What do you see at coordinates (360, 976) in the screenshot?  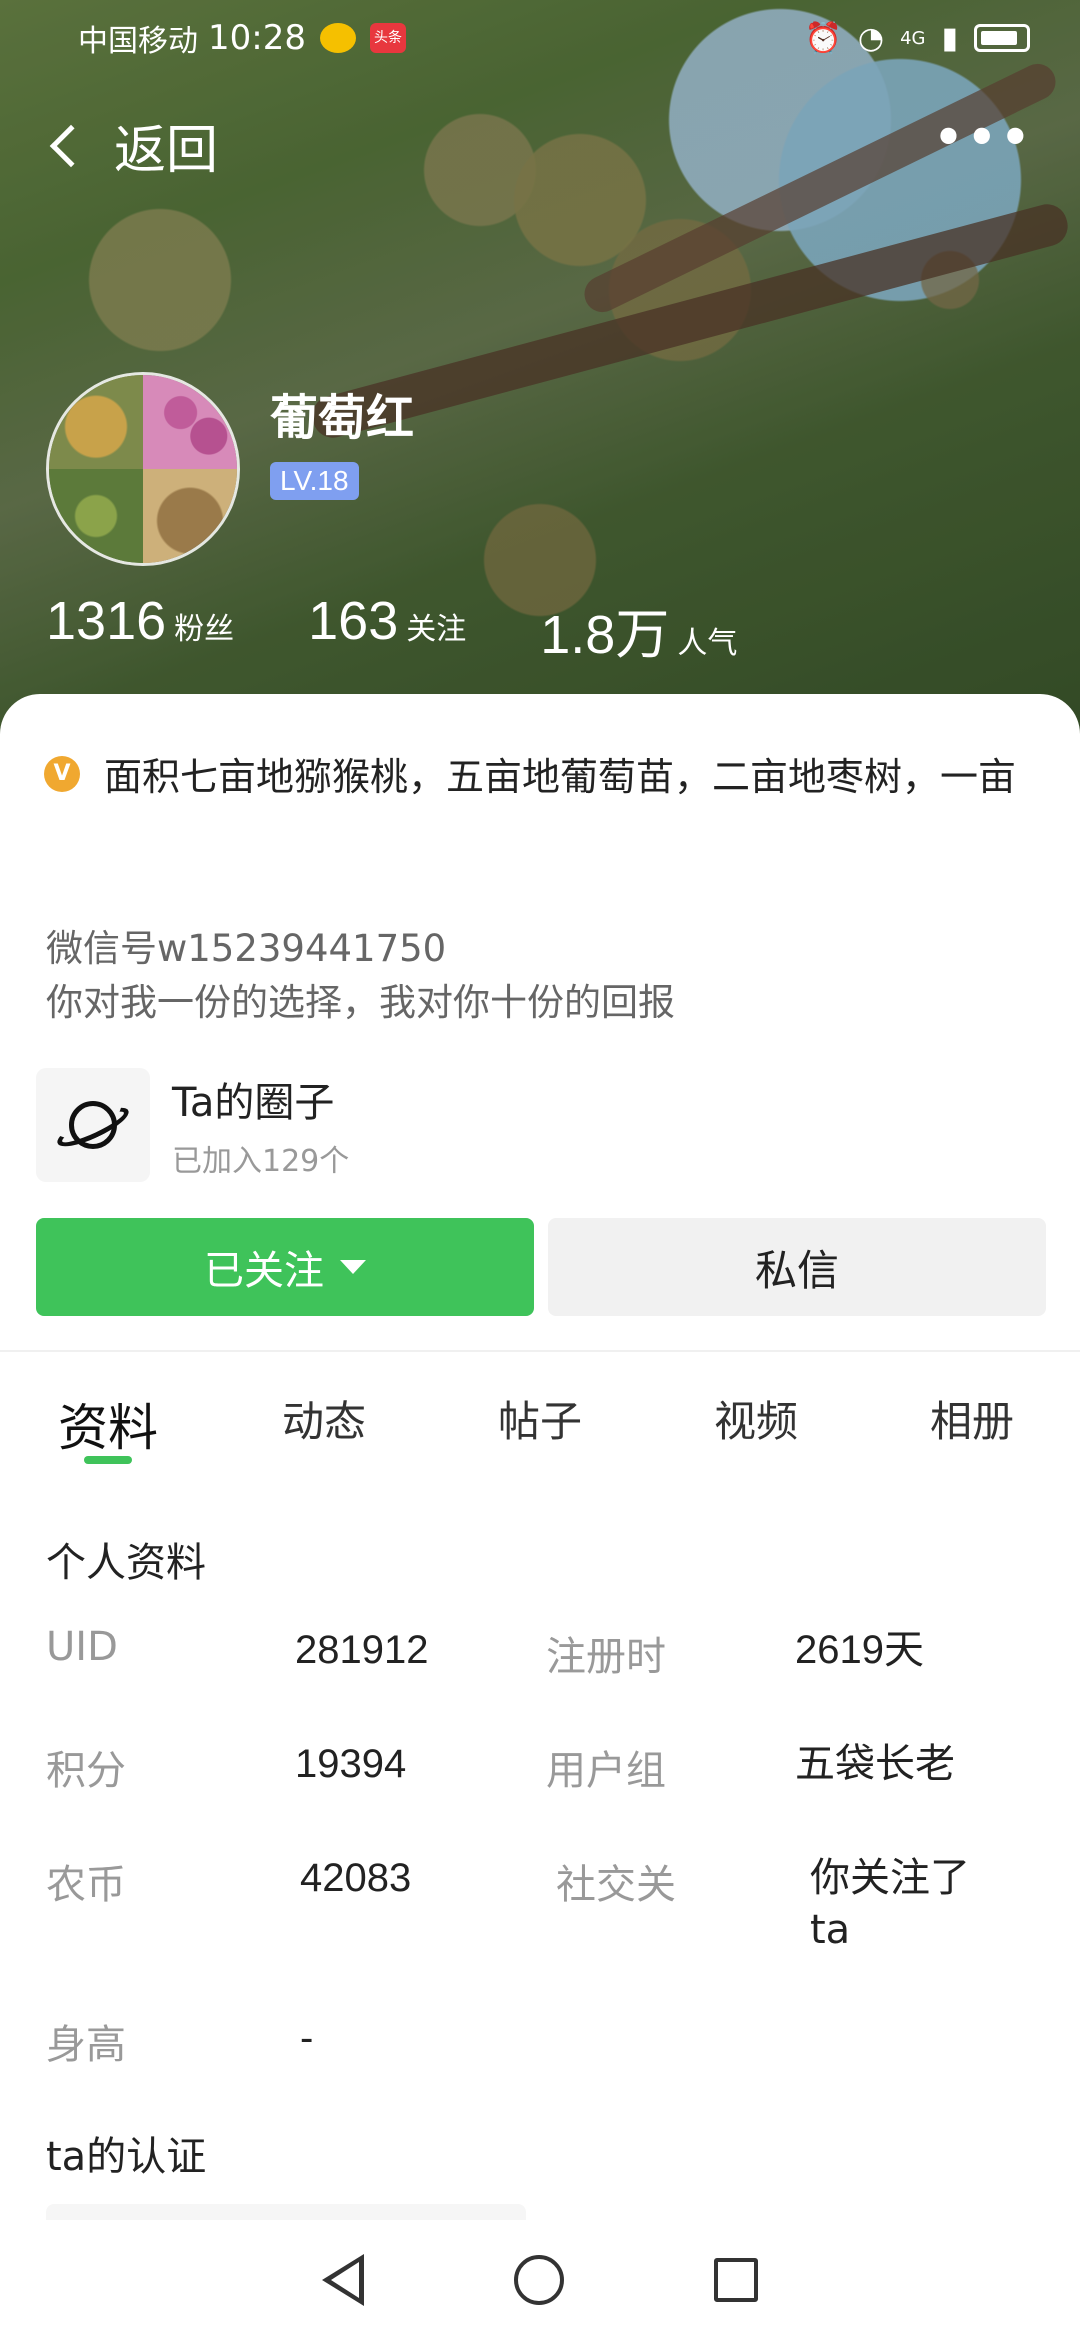 I see `bio: 微信号w15239441750 你对我一份的选择，我对你十份的回报` at bounding box center [360, 976].